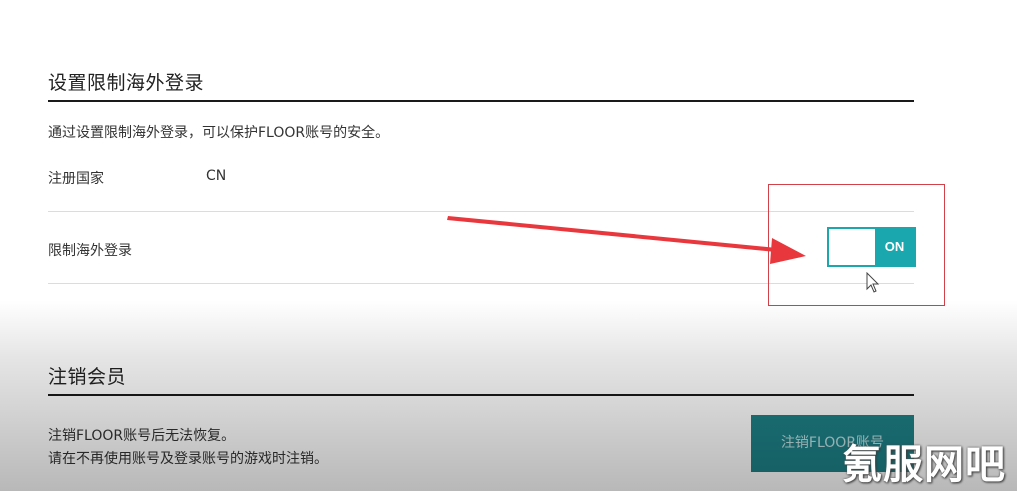 Image resolution: width=1017 pixels, height=491 pixels. Describe the element at coordinates (626, 240) in the screenshot. I see `annotation-arrow-icon` at that location.